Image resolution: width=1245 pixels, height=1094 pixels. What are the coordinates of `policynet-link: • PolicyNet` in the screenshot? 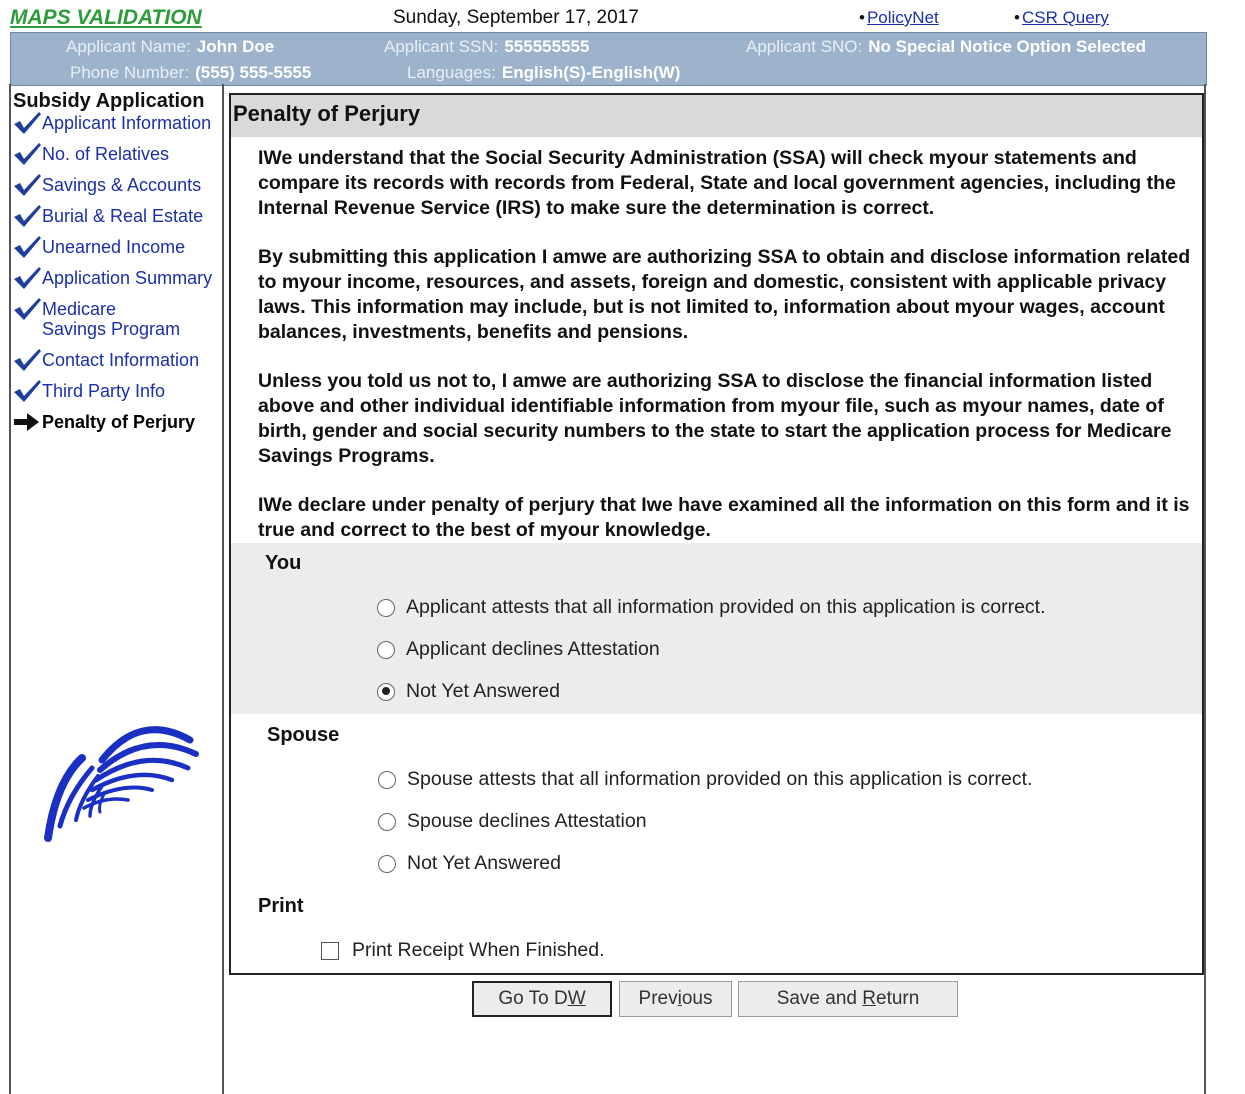 It's located at (899, 18).